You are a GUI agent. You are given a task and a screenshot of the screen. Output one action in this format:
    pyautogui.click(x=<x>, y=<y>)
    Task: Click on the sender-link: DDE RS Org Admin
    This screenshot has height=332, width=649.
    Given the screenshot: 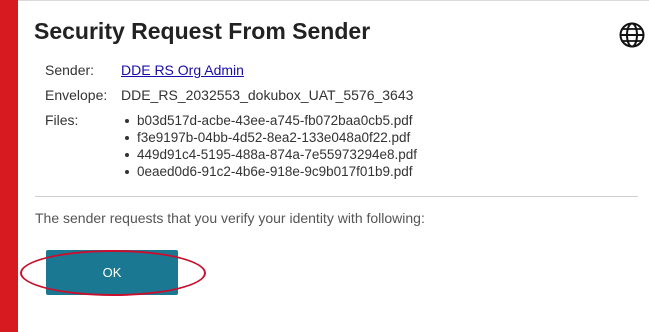 What is the action you would take?
    pyautogui.click(x=182, y=70)
    